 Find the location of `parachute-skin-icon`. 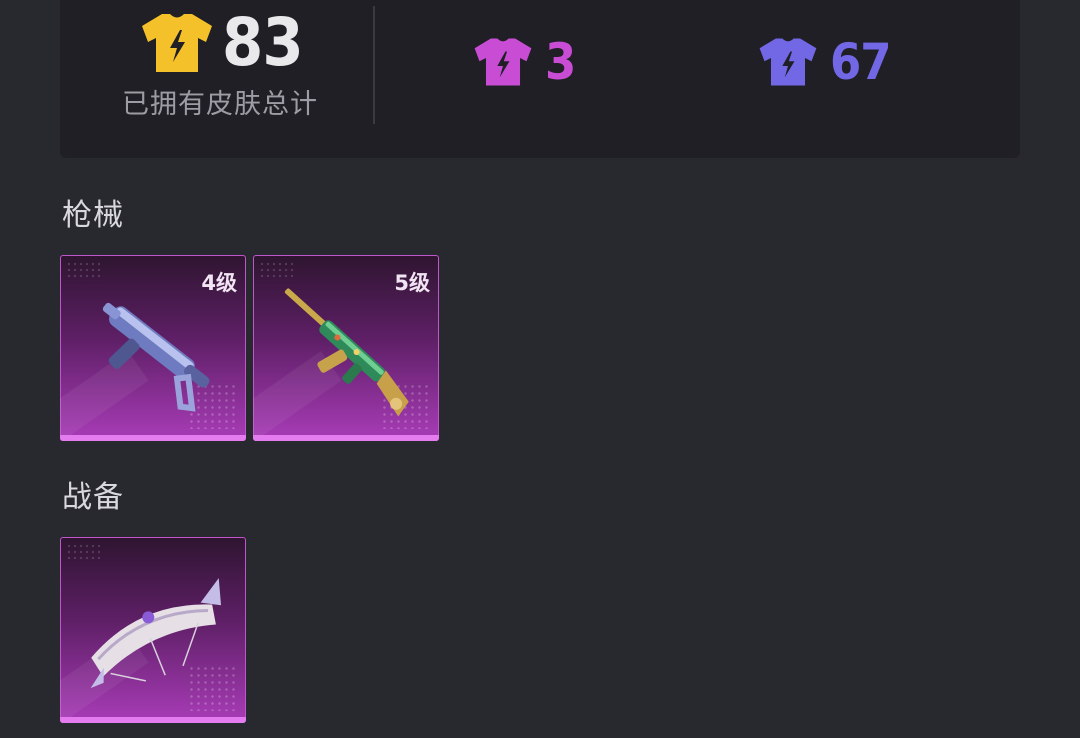

parachute-skin-icon is located at coordinates (156, 633).